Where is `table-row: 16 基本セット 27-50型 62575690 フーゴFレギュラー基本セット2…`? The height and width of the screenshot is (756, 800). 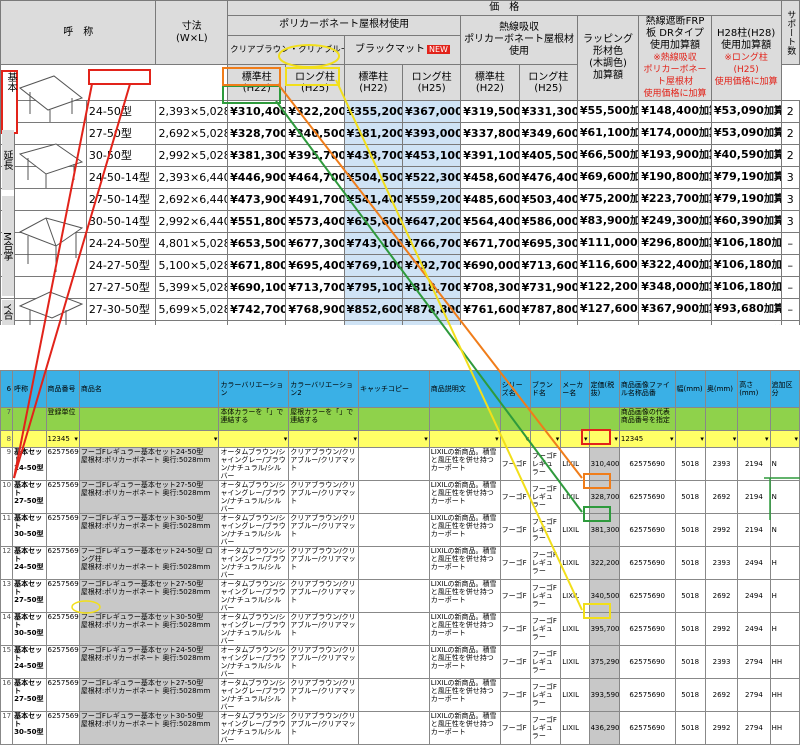
table-row: 16 基本セット 27-50型 62575690 フーゴFレギュラー基本セット2… is located at coordinates (400, 695).